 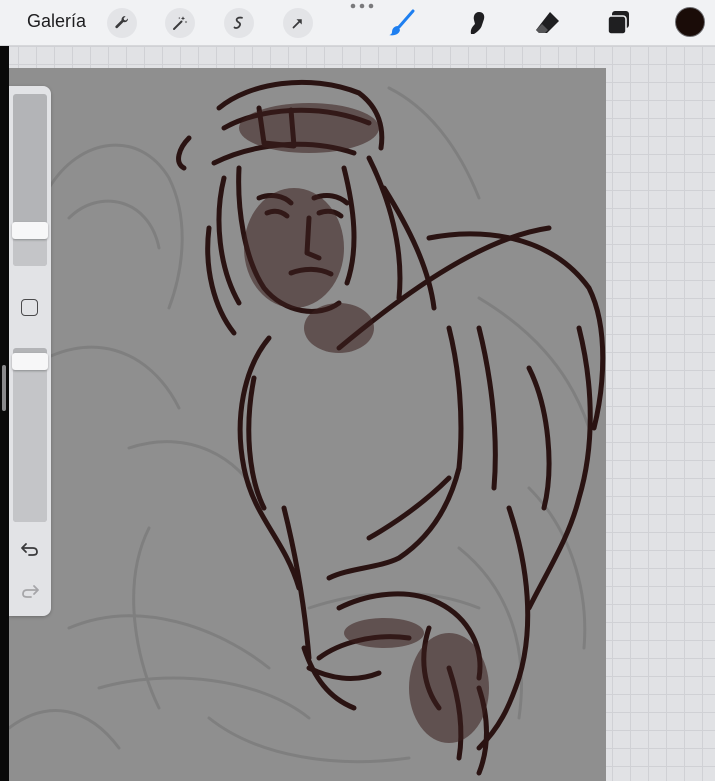 What do you see at coordinates (30, 230) in the screenshot?
I see `brush-size-thumb` at bounding box center [30, 230].